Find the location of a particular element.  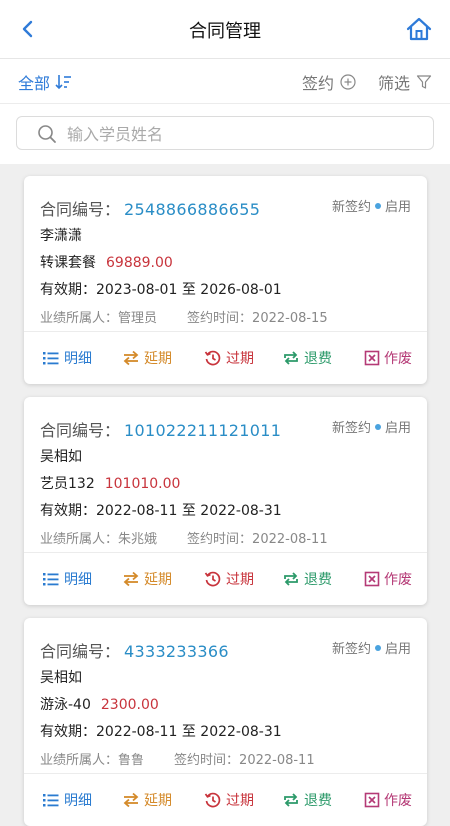

package-price: 69889.00 is located at coordinates (139, 263).